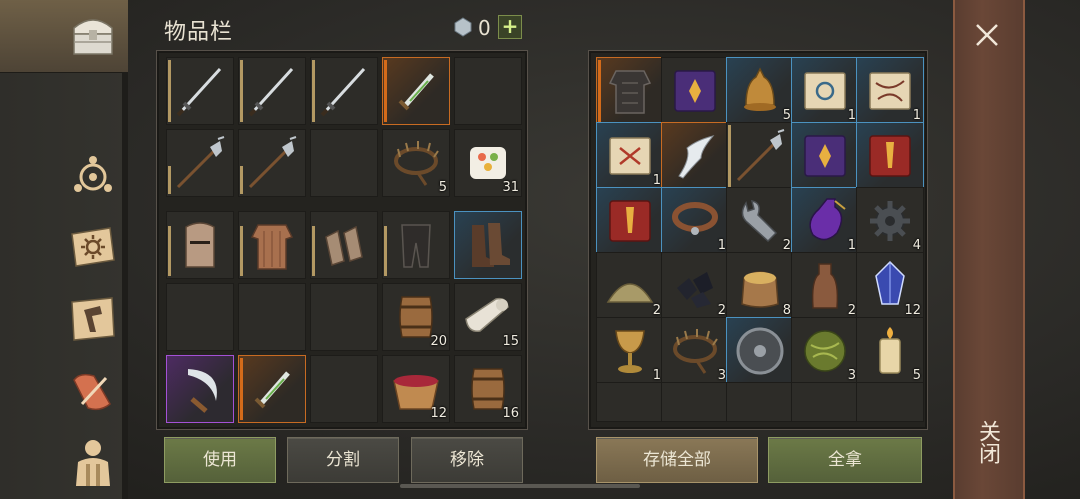  Describe the element at coordinates (467, 460) in the screenshot. I see `remove-button: 移除` at that location.